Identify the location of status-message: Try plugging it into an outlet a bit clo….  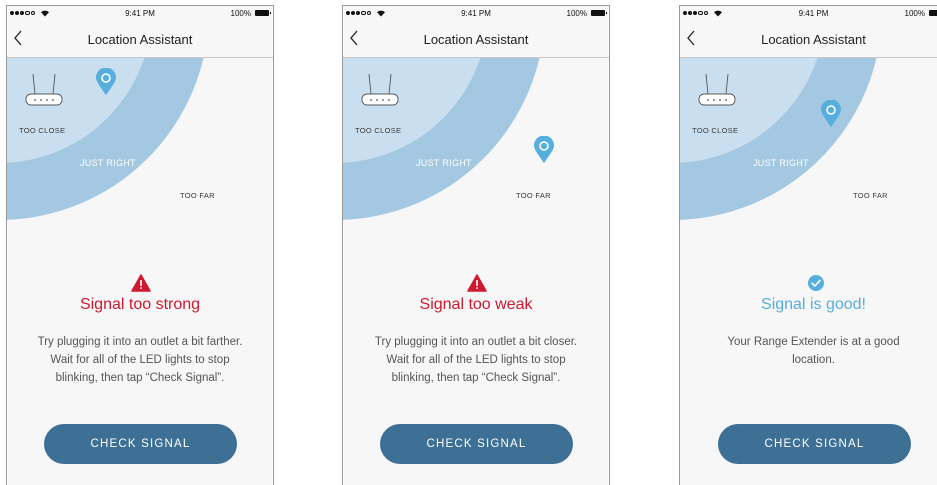
(476, 360).